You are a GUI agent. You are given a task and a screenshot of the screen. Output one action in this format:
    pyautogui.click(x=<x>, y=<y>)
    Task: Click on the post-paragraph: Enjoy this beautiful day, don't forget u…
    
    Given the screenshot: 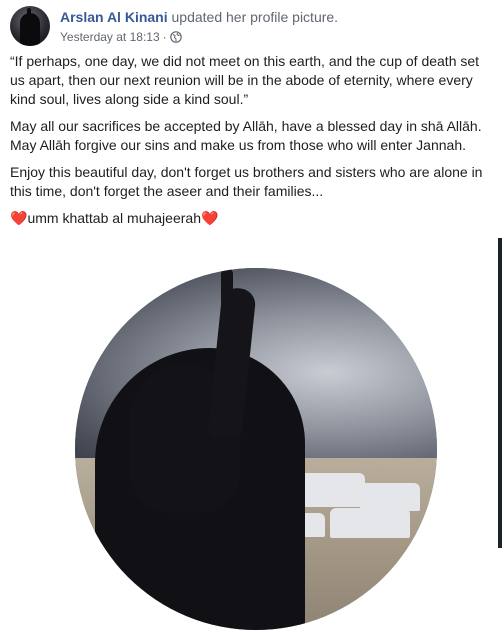 What is the action you would take?
    pyautogui.click(x=246, y=181)
    